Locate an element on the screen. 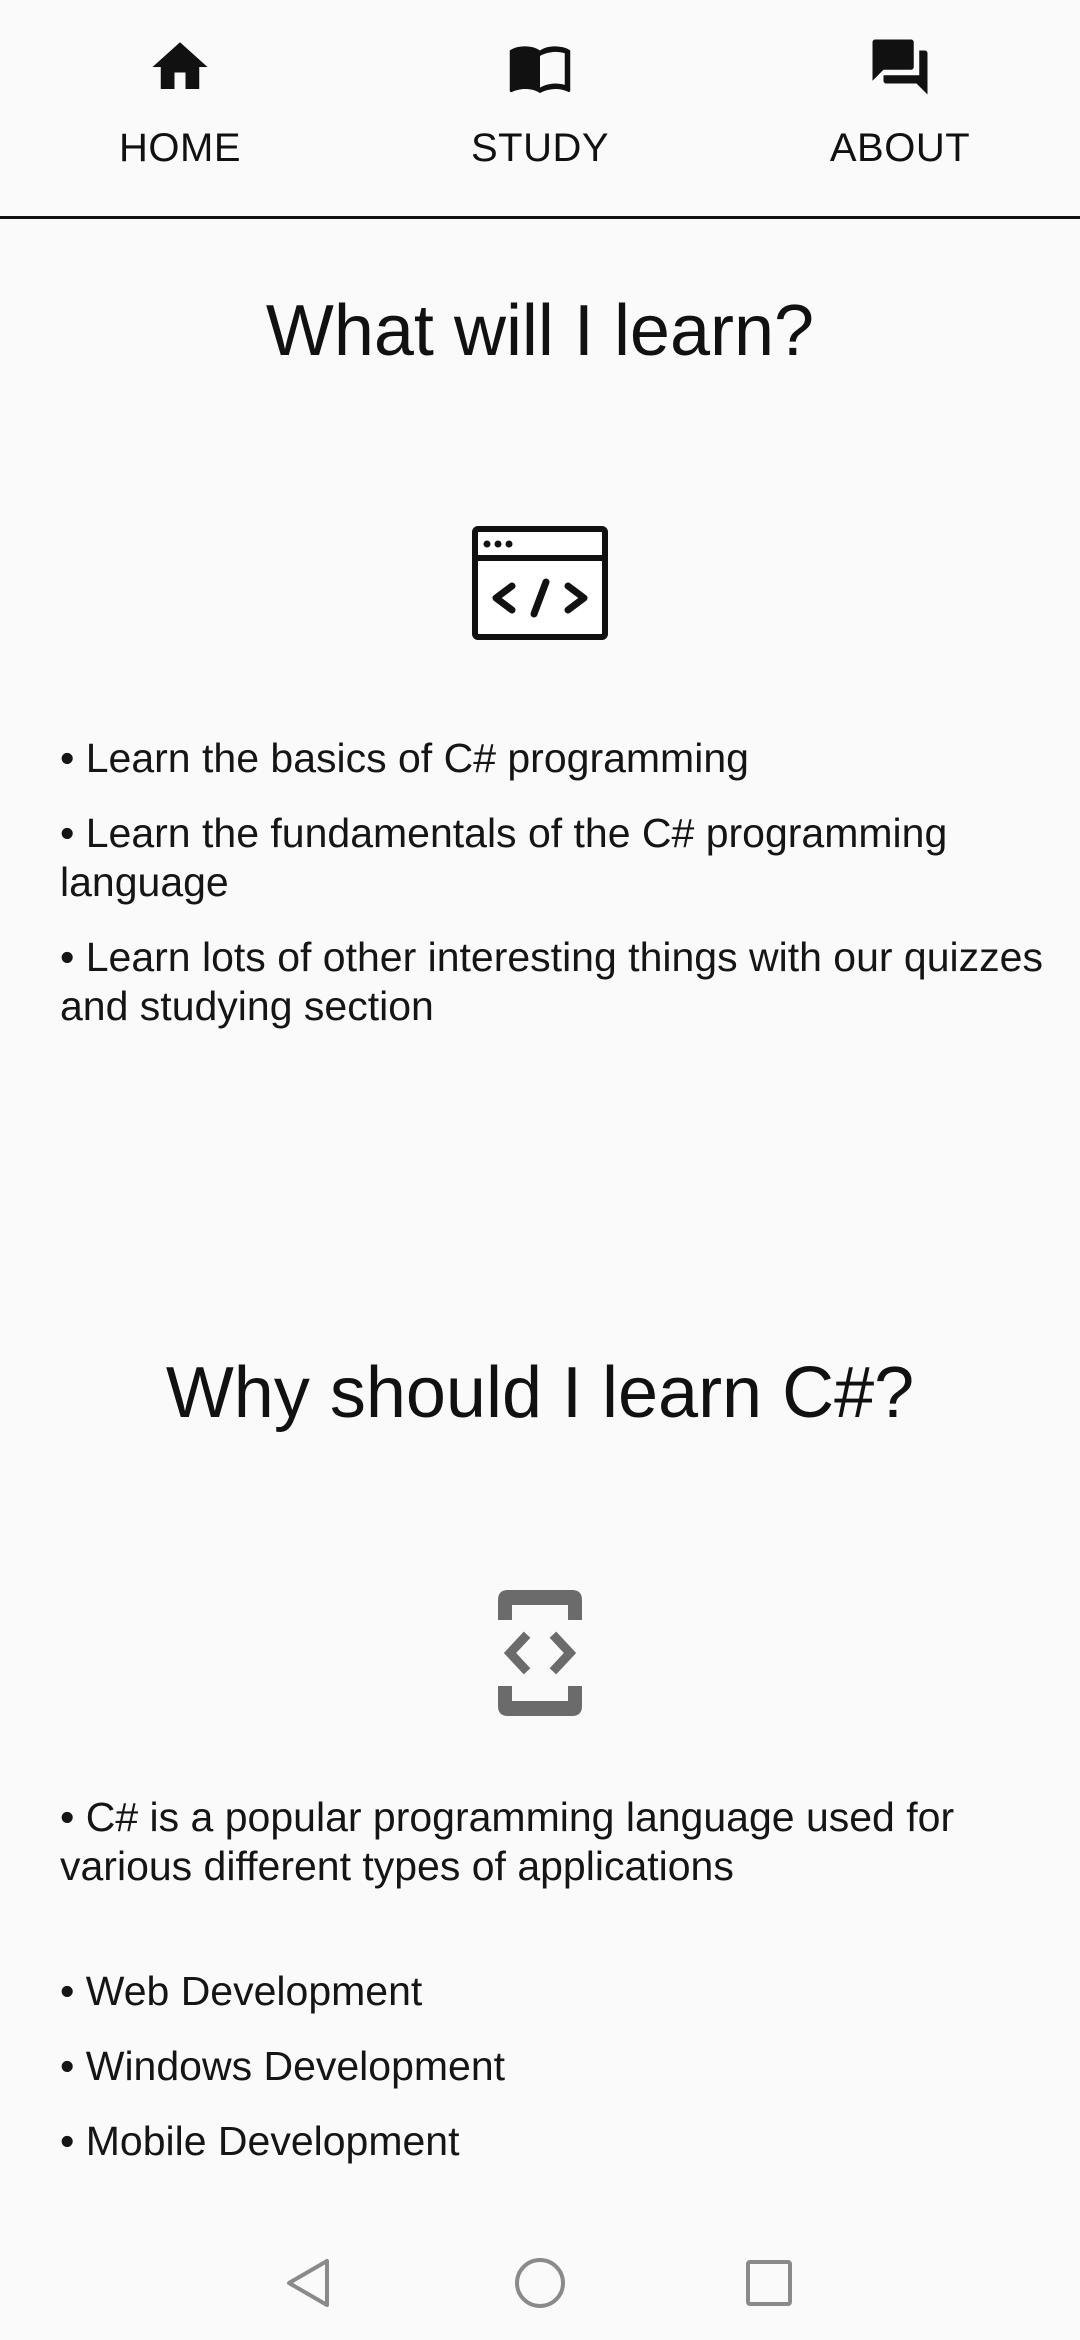 Image resolution: width=1080 pixels, height=2340 pixels. recents-icon is located at coordinates (769, 2283).